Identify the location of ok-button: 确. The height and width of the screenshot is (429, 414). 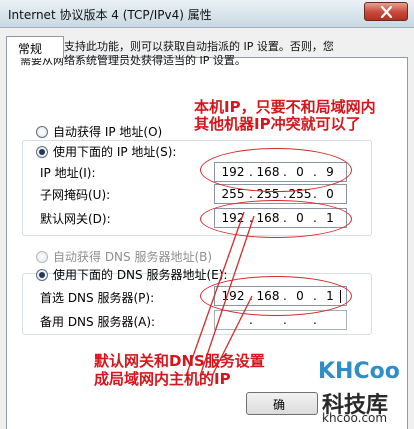
(282, 403).